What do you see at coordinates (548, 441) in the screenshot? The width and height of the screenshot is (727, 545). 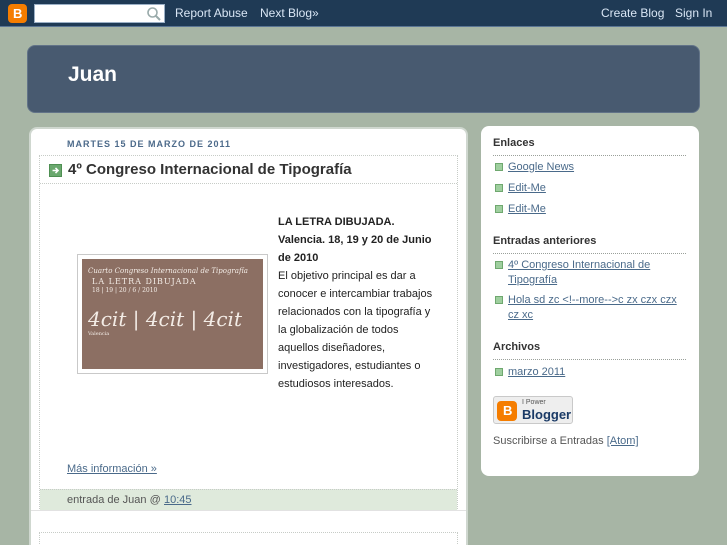 I see `subscribe-text: Suscribirse a Entradas` at bounding box center [548, 441].